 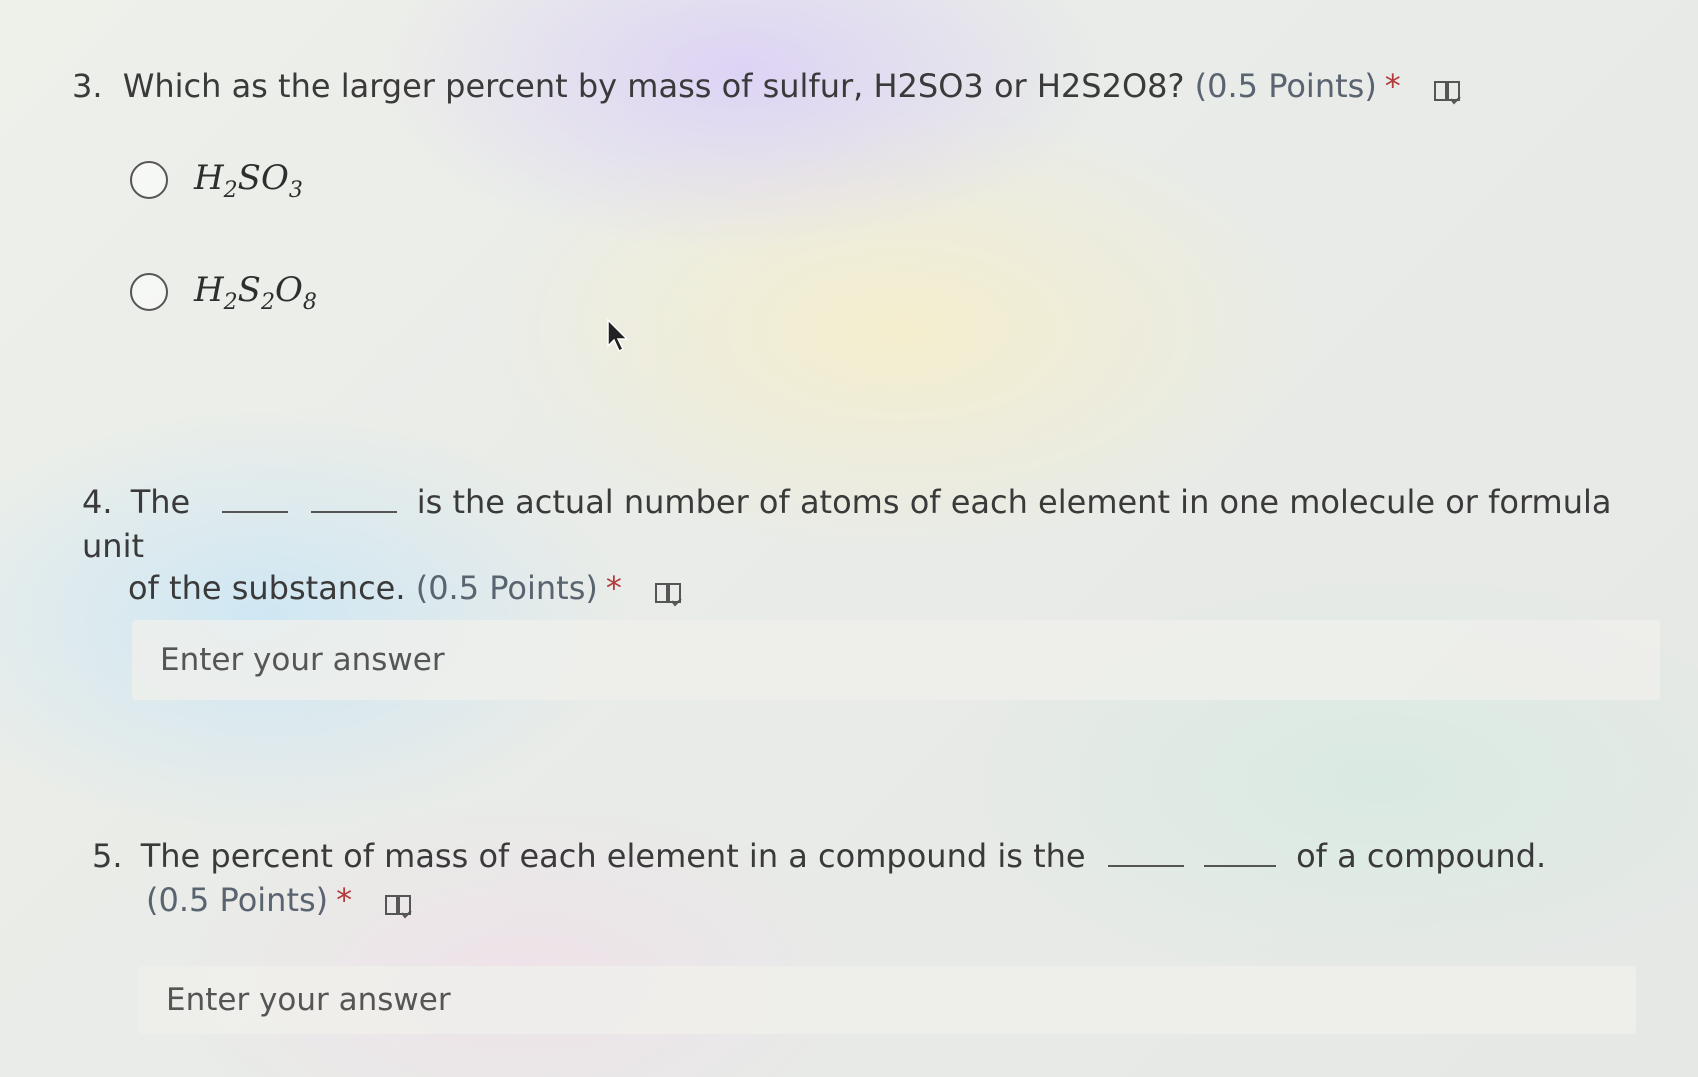 I want to click on question-3-points: (0.5 Points), so click(x=1285, y=86).